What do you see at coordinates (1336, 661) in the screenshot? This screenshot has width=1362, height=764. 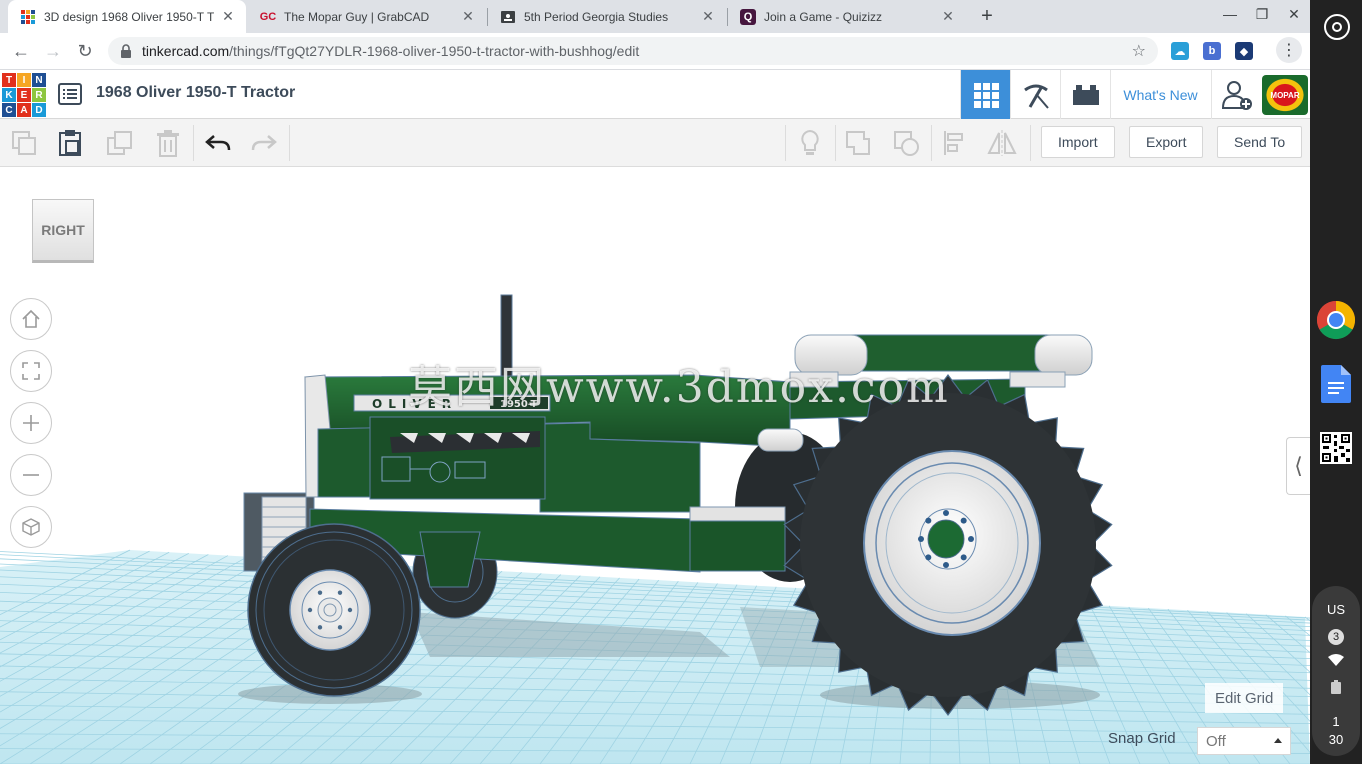 I see `wifi-icon` at bounding box center [1336, 661].